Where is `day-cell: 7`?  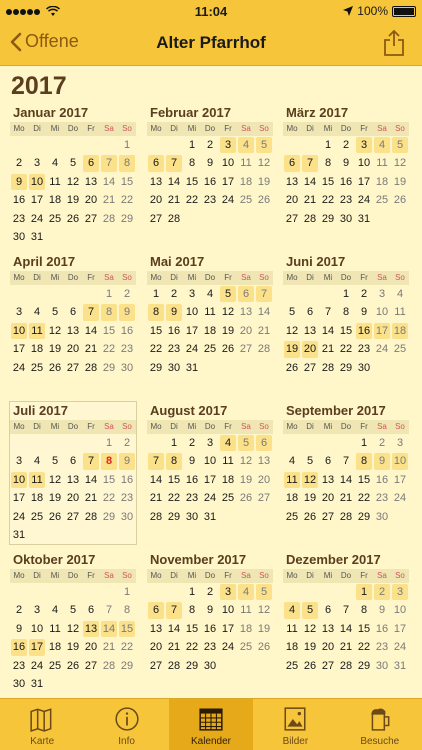 day-cell: 7 is located at coordinates (156, 461).